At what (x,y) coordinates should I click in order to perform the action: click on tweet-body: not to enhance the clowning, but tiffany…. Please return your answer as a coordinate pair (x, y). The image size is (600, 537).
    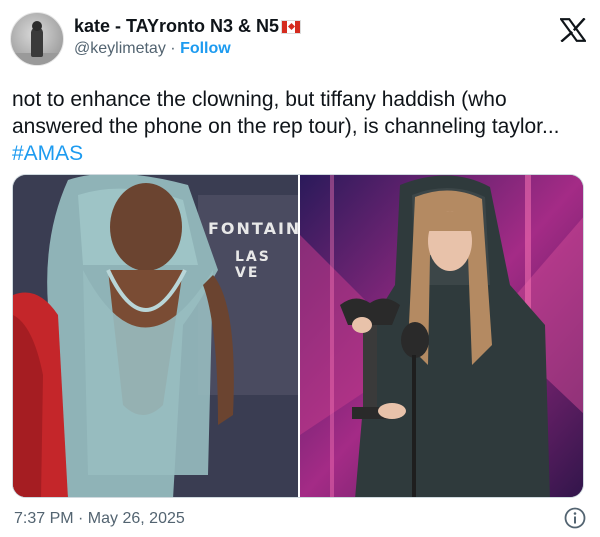
    Looking at the image, I should click on (286, 113).